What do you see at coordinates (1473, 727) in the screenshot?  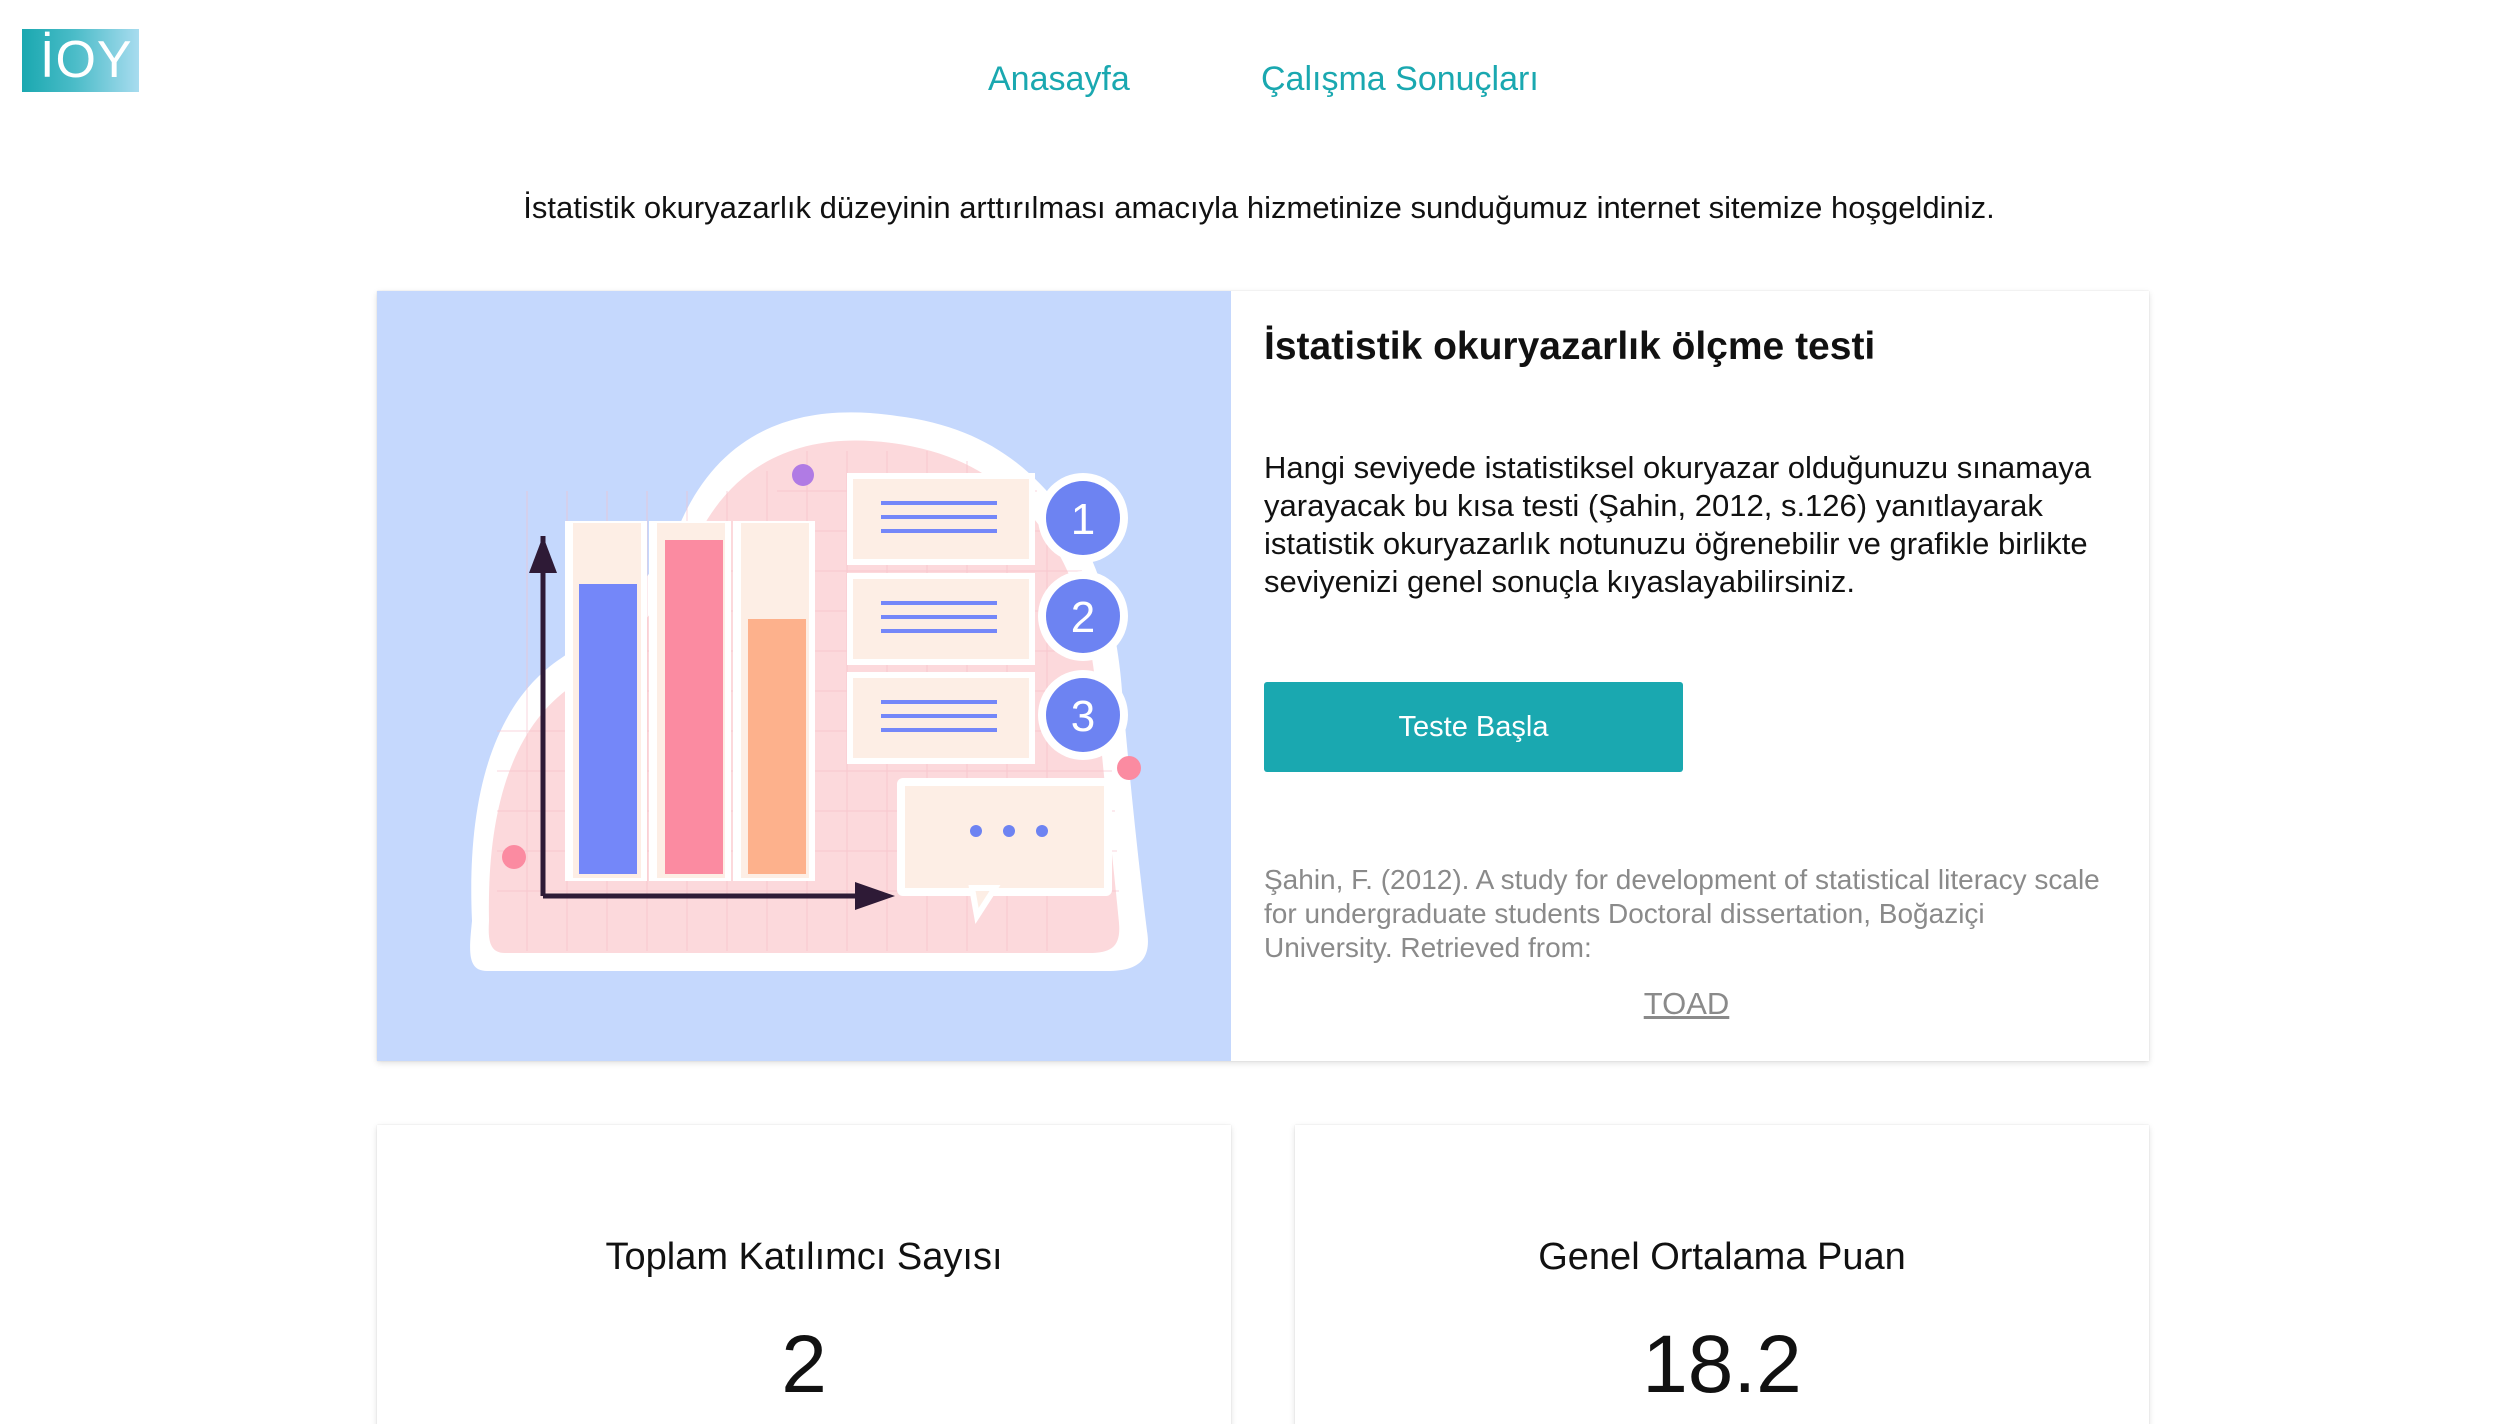 I see `start-test-button: Teste Başla` at bounding box center [1473, 727].